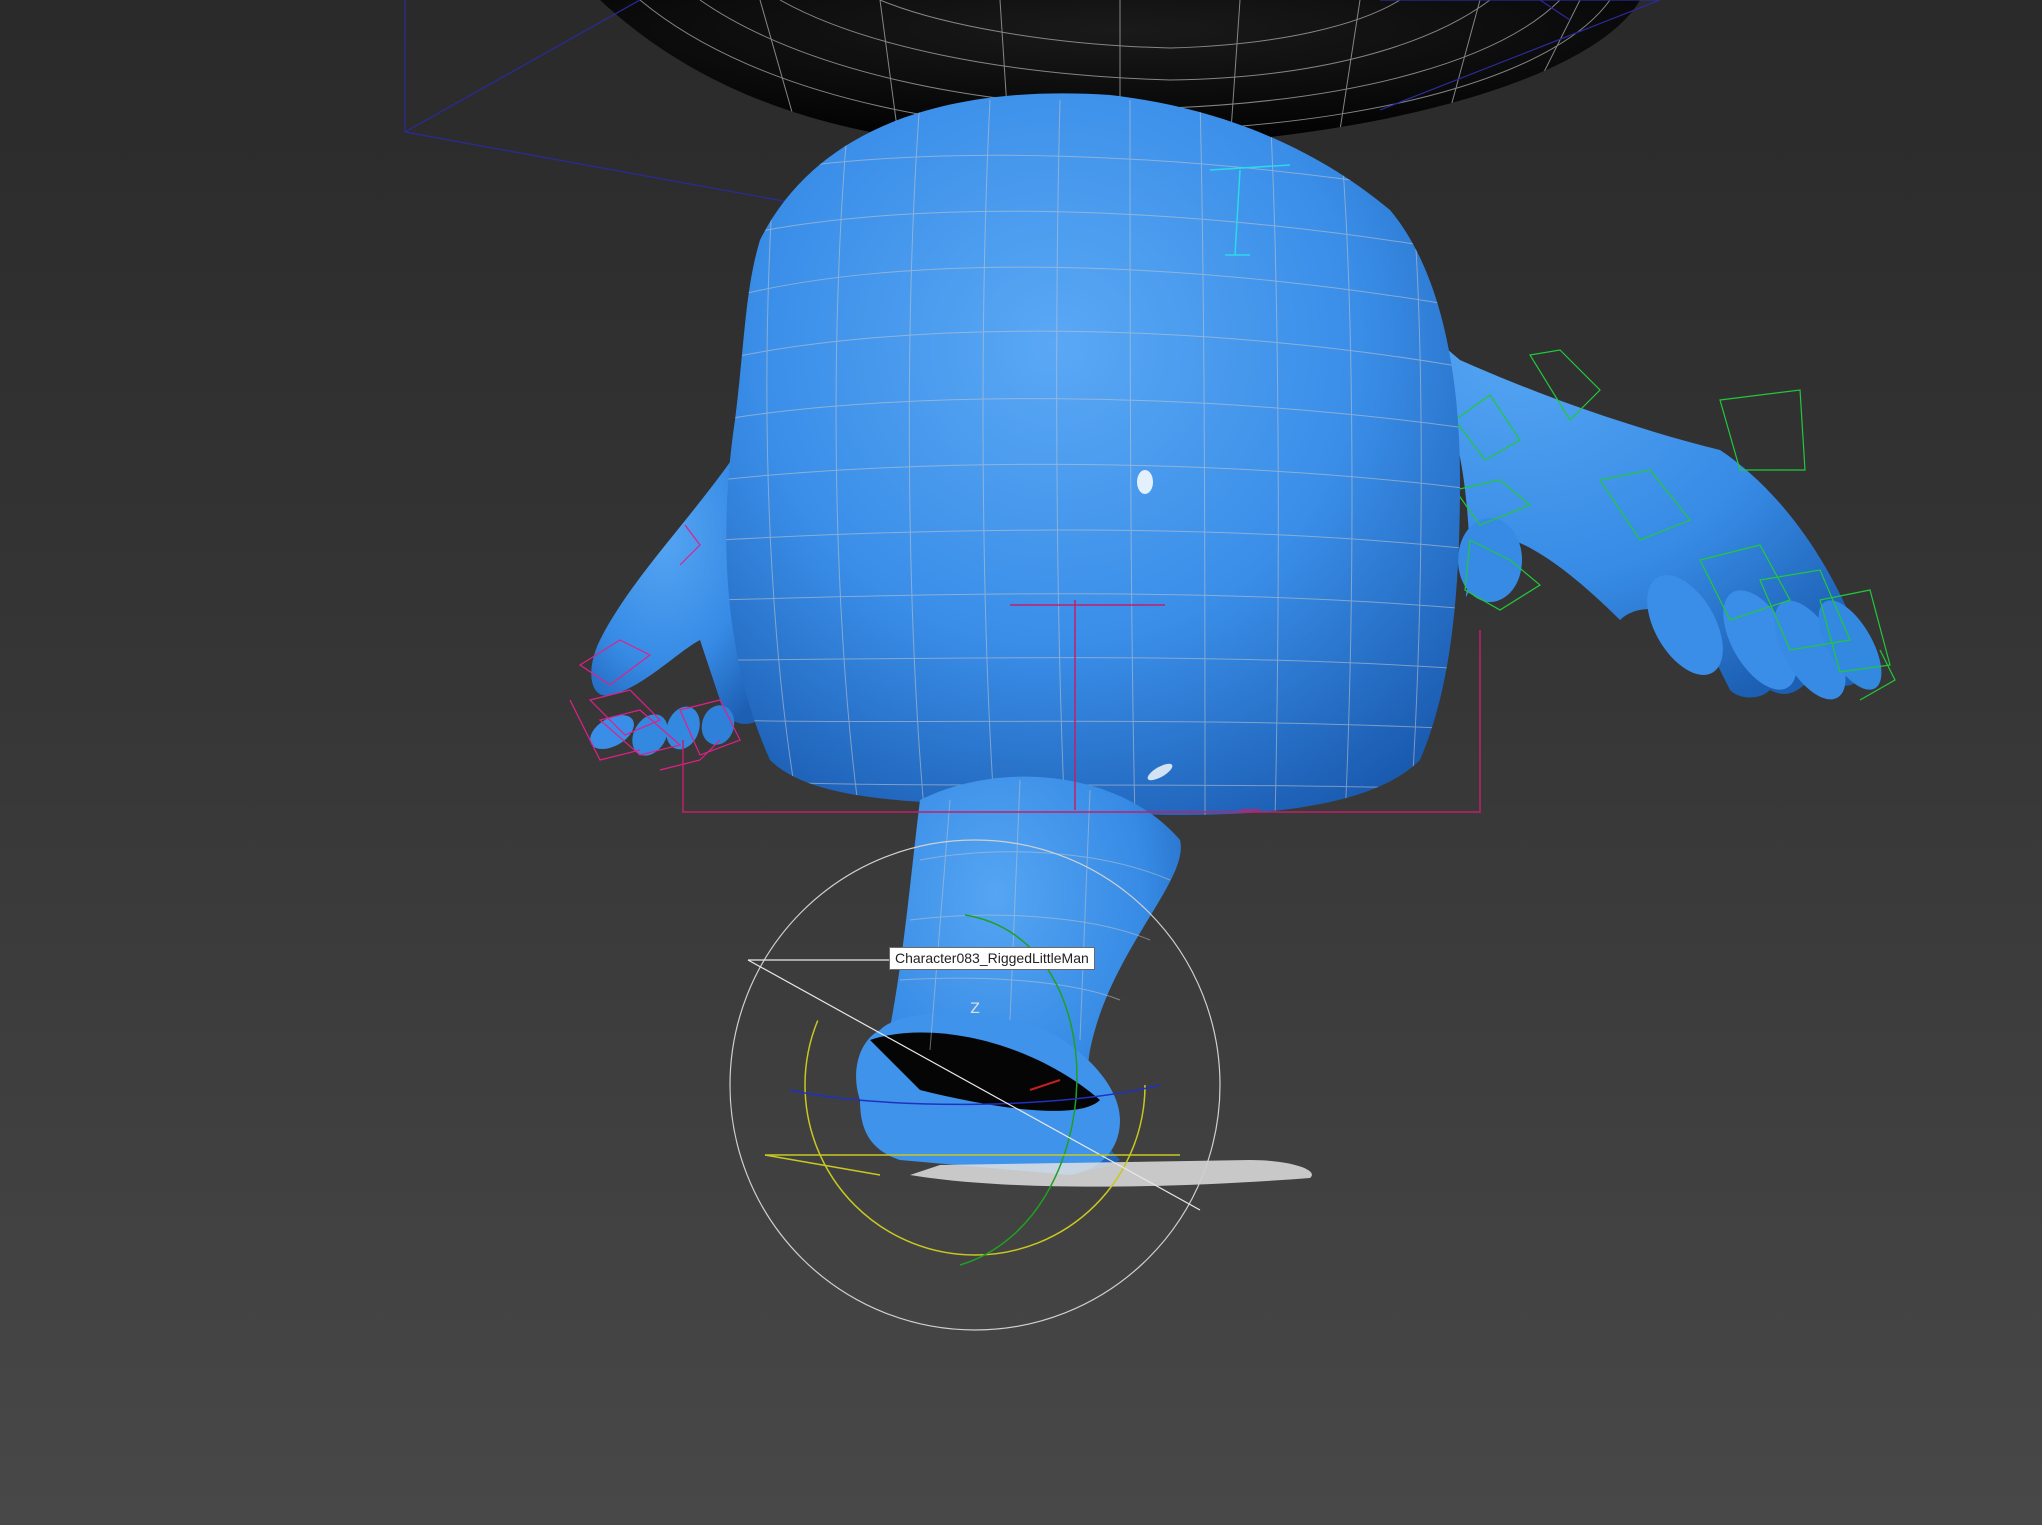 This screenshot has width=2042, height=1525. What do you see at coordinates (1084, 981) in the screenshot?
I see `leg-mesh` at bounding box center [1084, 981].